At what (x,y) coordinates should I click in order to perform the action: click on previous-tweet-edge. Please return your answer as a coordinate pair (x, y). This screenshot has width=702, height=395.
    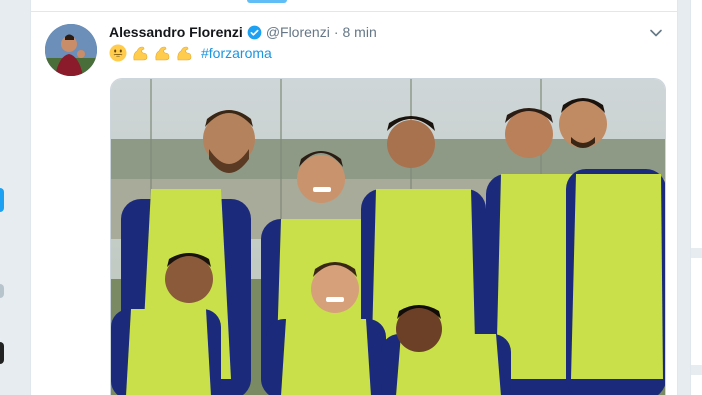
    Looking at the image, I should click on (354, 6).